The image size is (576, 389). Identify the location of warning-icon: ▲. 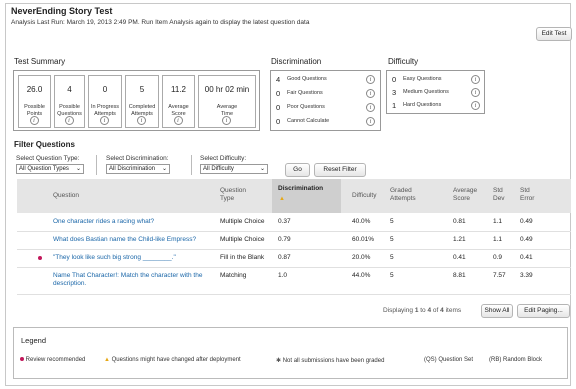
(107, 360).